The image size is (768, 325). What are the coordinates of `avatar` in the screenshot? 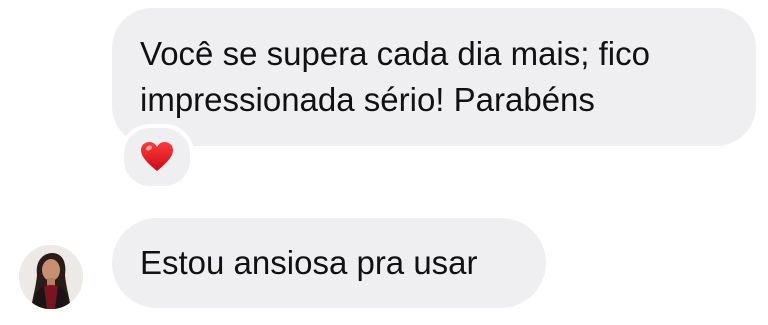 It's located at (51, 277).